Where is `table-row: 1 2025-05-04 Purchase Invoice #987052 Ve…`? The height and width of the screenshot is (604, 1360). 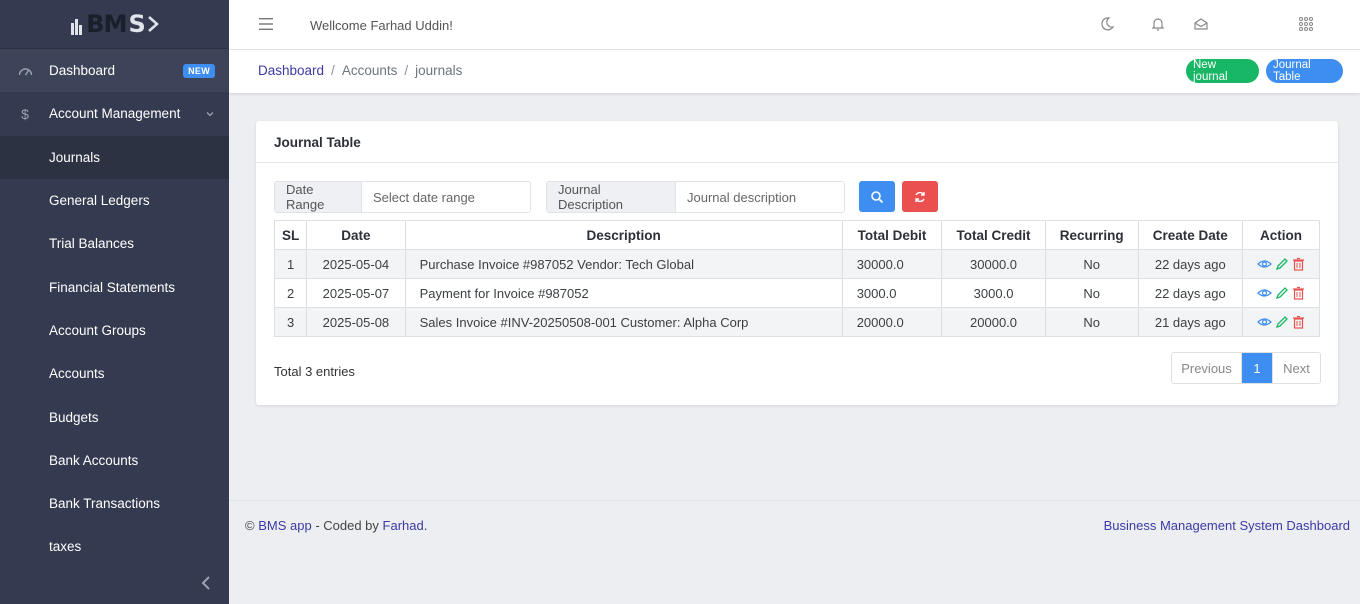
table-row: 1 2025-05-04 Purchase Invoice #987052 Ve… is located at coordinates (797, 264).